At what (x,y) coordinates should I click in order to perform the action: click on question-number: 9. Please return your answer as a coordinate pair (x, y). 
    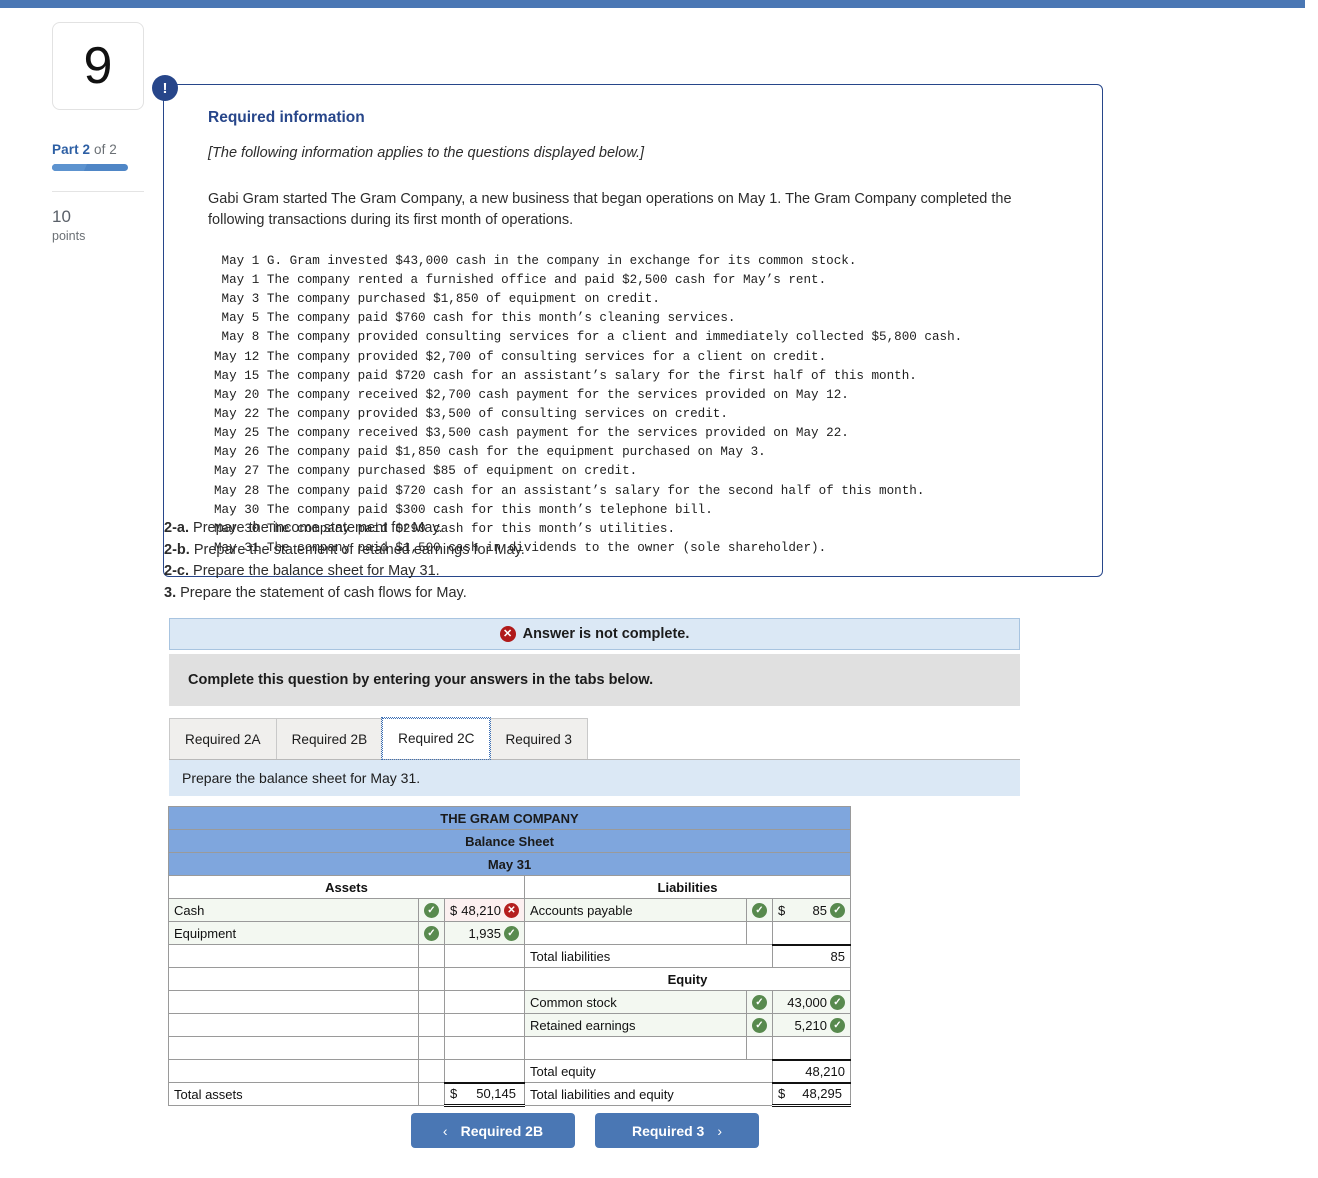
    Looking at the image, I should click on (98, 66).